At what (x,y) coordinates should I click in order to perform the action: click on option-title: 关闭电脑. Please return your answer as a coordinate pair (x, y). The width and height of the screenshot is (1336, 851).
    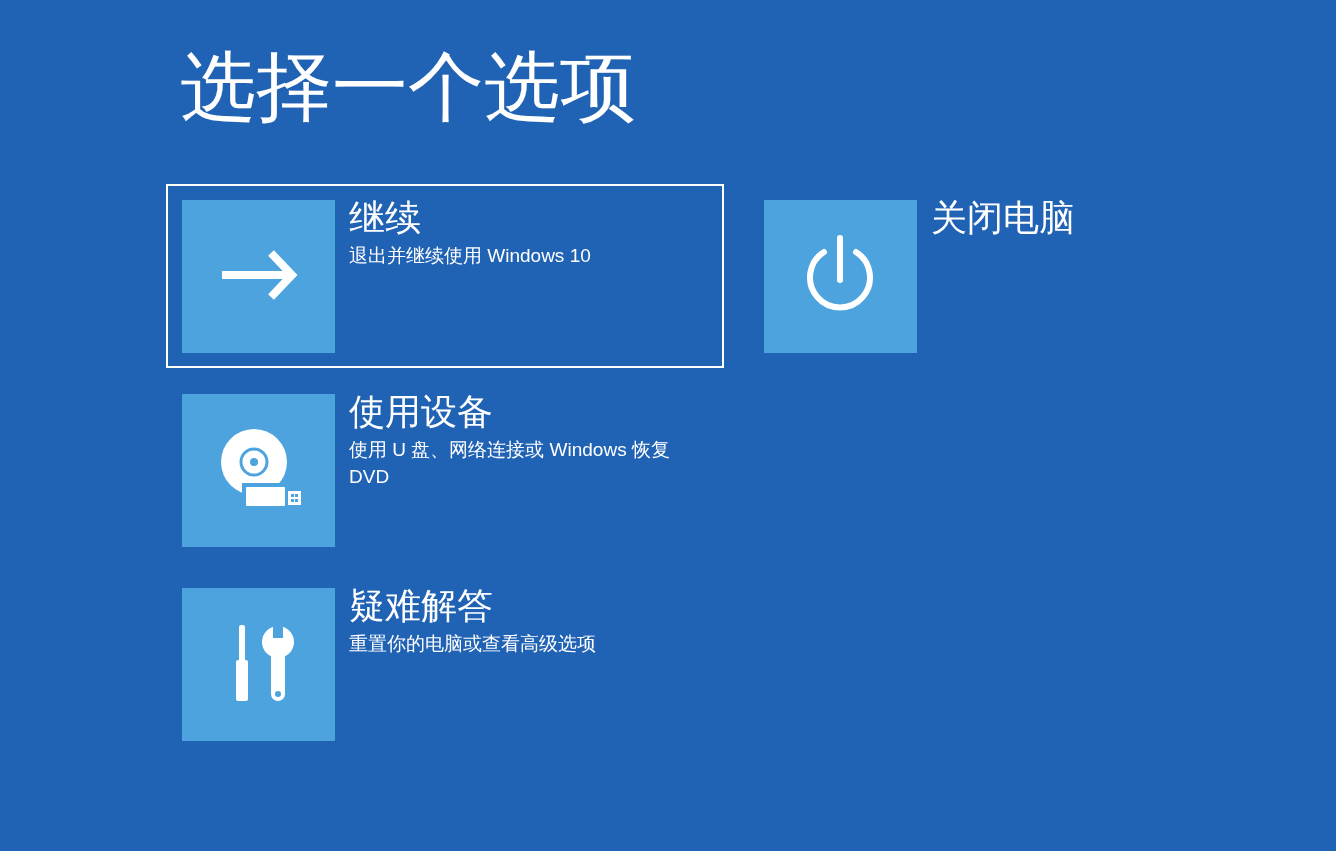
    Looking at the image, I should click on (1003, 218).